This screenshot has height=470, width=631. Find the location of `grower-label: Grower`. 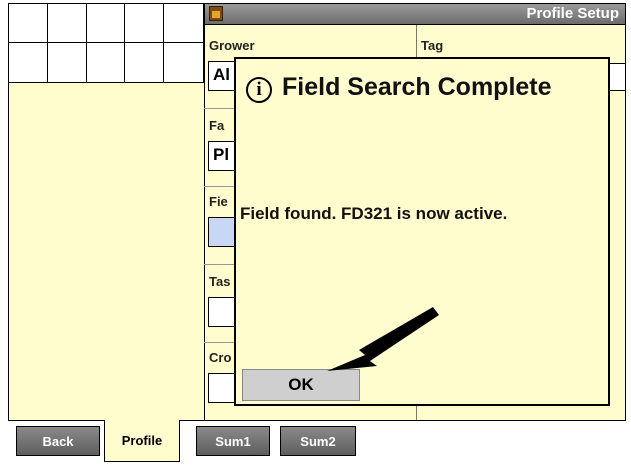

grower-label: Grower is located at coordinates (232, 45).